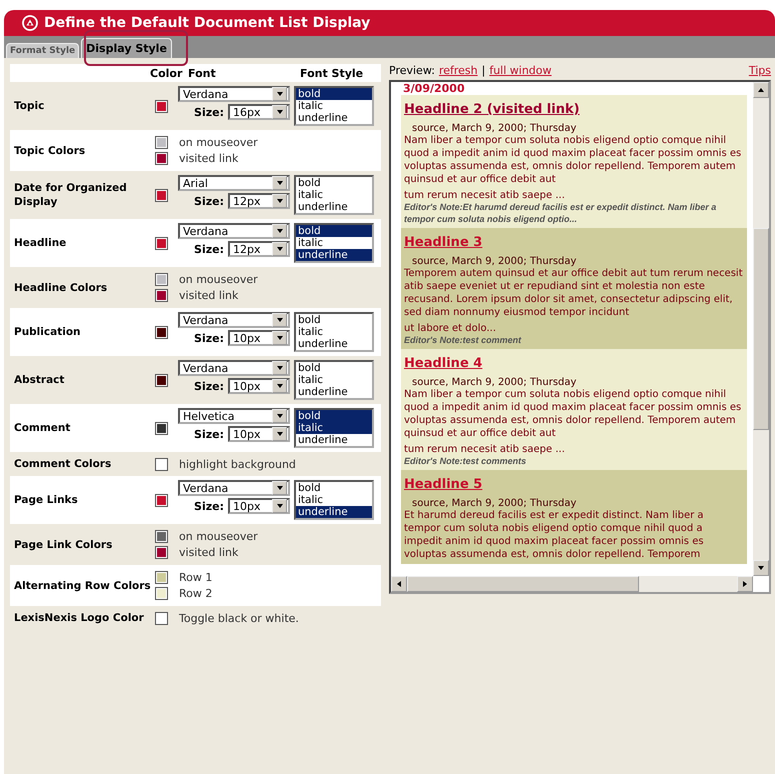 This screenshot has height=774, width=775. What do you see at coordinates (434, 88) in the screenshot?
I see `date-heading: 3/09/2000` at bounding box center [434, 88].